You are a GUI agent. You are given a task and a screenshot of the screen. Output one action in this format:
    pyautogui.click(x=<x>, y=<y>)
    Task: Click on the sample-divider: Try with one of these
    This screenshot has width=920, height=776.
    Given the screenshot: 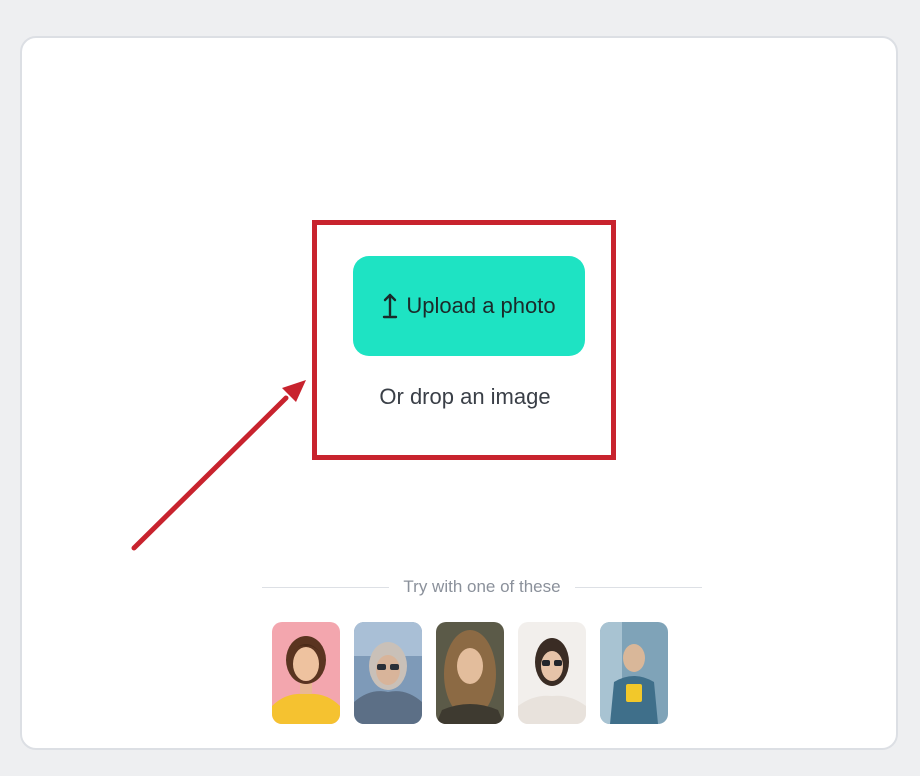 What is the action you would take?
    pyautogui.click(x=482, y=587)
    